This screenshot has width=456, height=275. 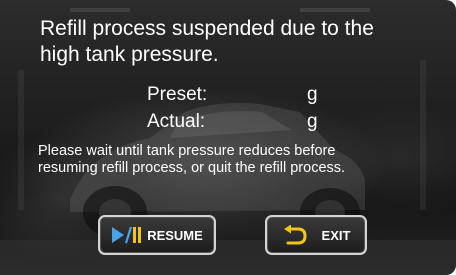 I want to click on actual-unit: g, so click(x=312, y=121).